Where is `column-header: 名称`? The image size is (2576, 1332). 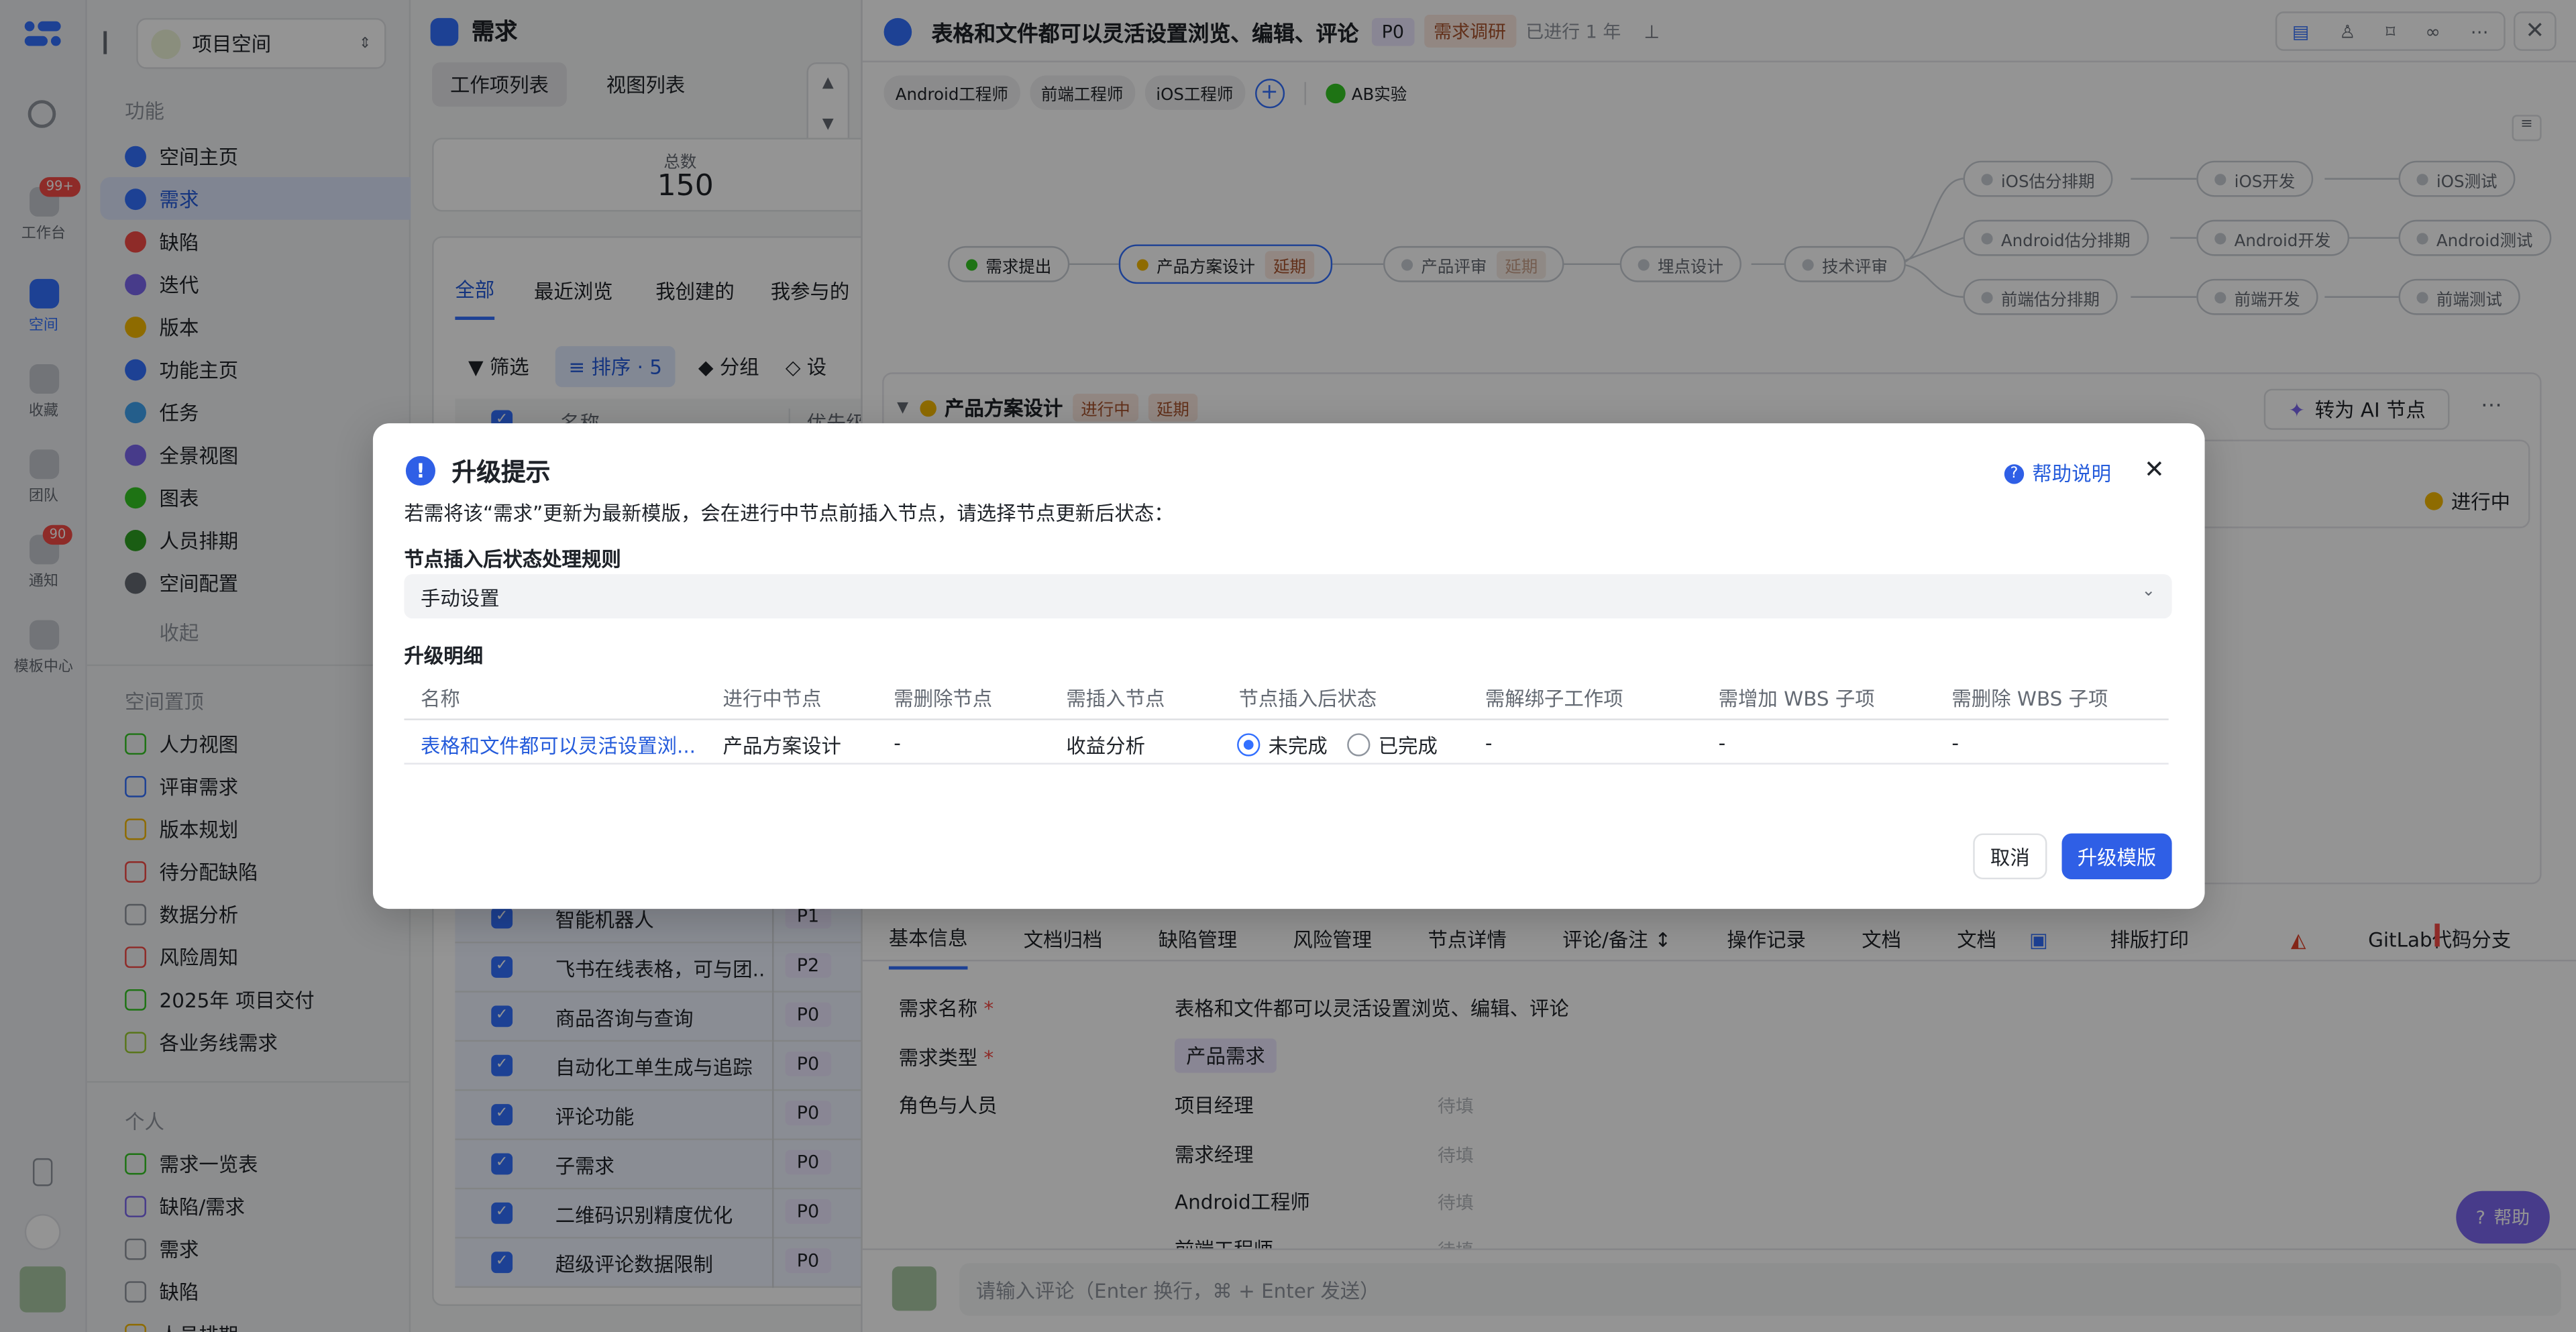 column-header: 名称 is located at coordinates (440, 699).